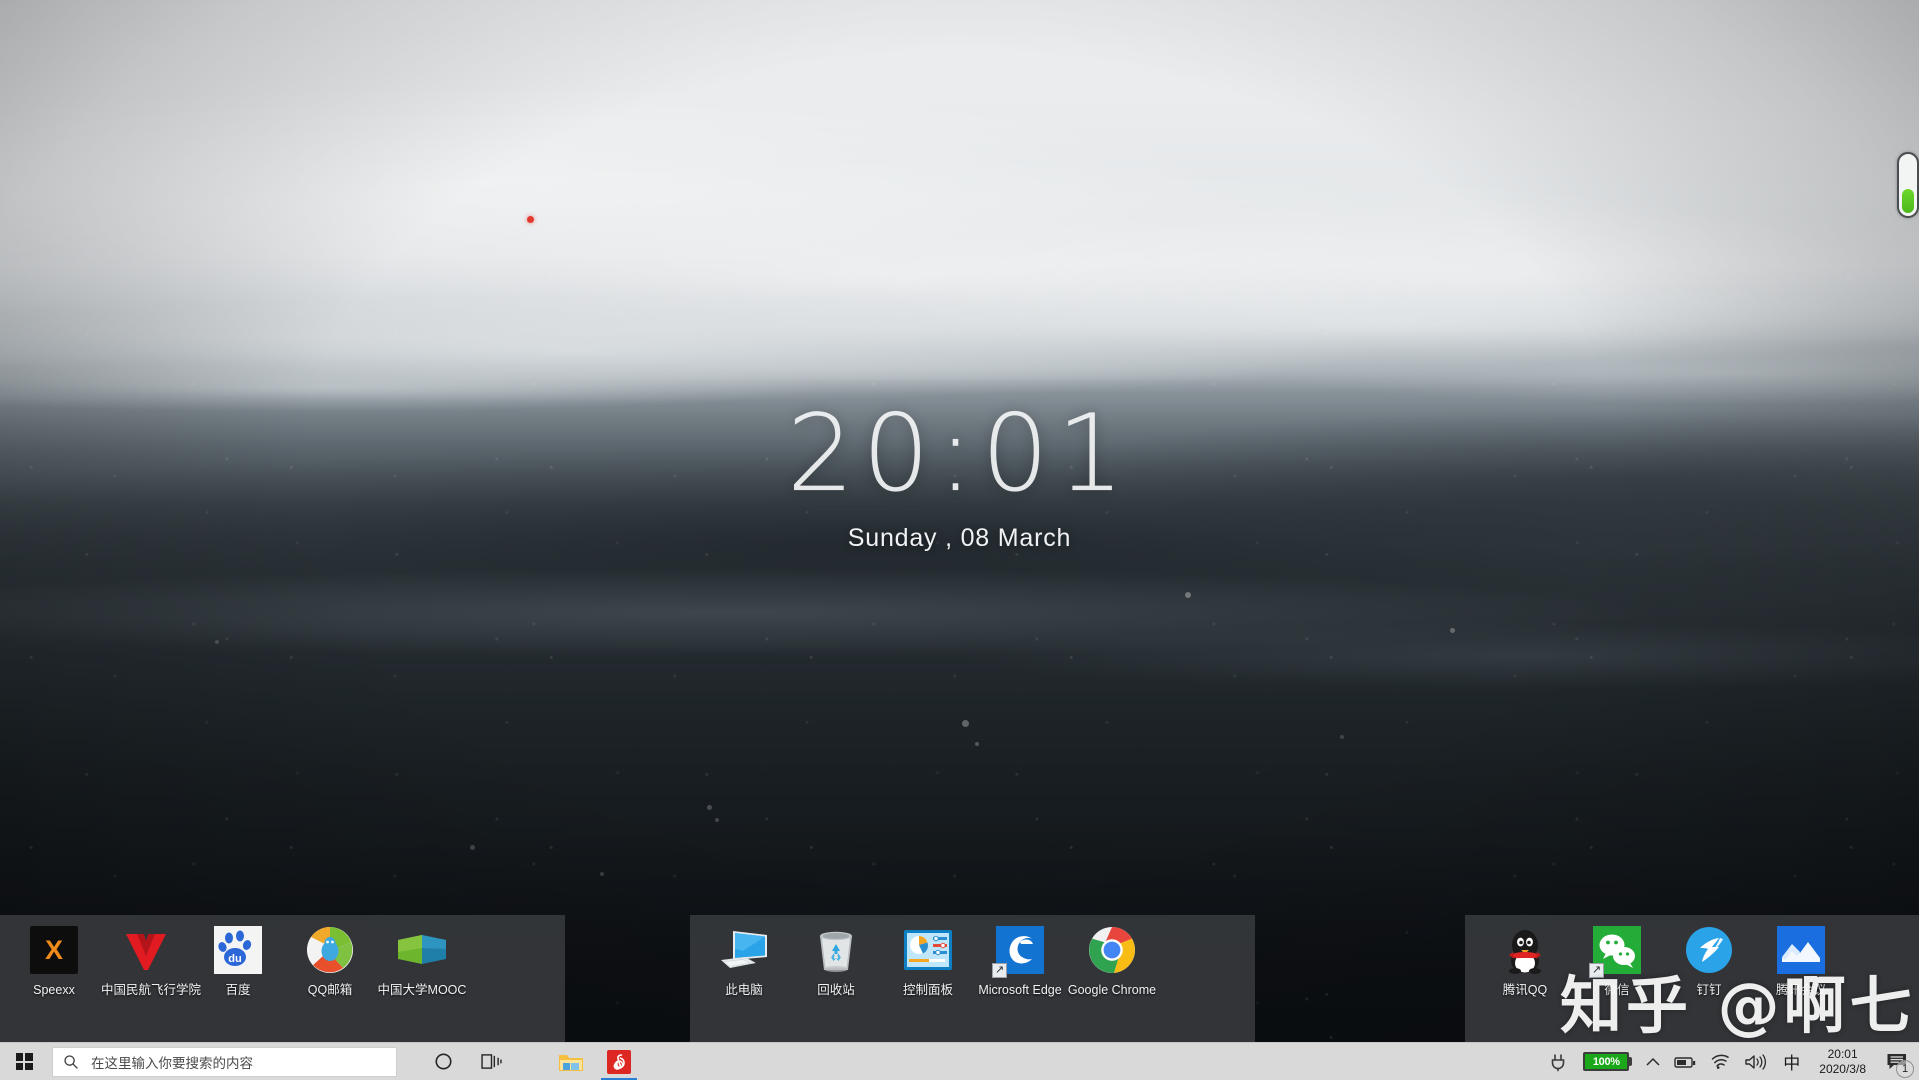  I want to click on wechat-icon: ↗, so click(1616, 951).